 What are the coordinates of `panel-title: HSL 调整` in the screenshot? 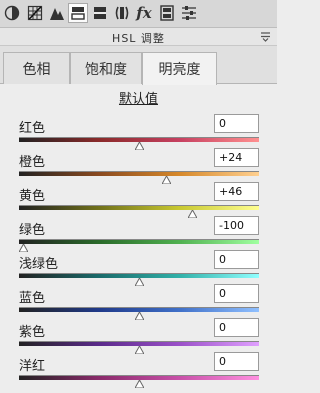 It's located at (138, 38).